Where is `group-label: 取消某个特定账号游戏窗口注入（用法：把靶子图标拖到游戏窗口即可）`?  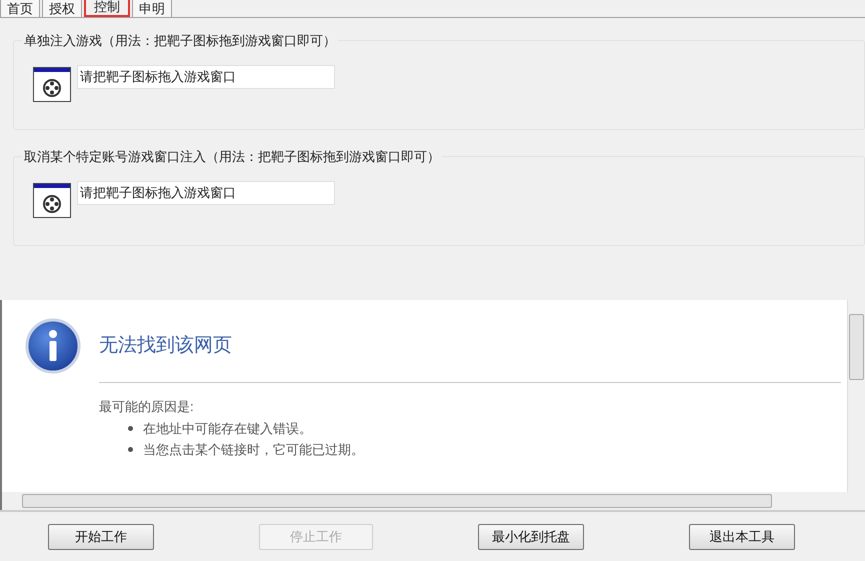 group-label: 取消某个特定账号游戏窗口注入（用法：把靶子图标拖到游戏窗口即可） is located at coordinates (232, 156).